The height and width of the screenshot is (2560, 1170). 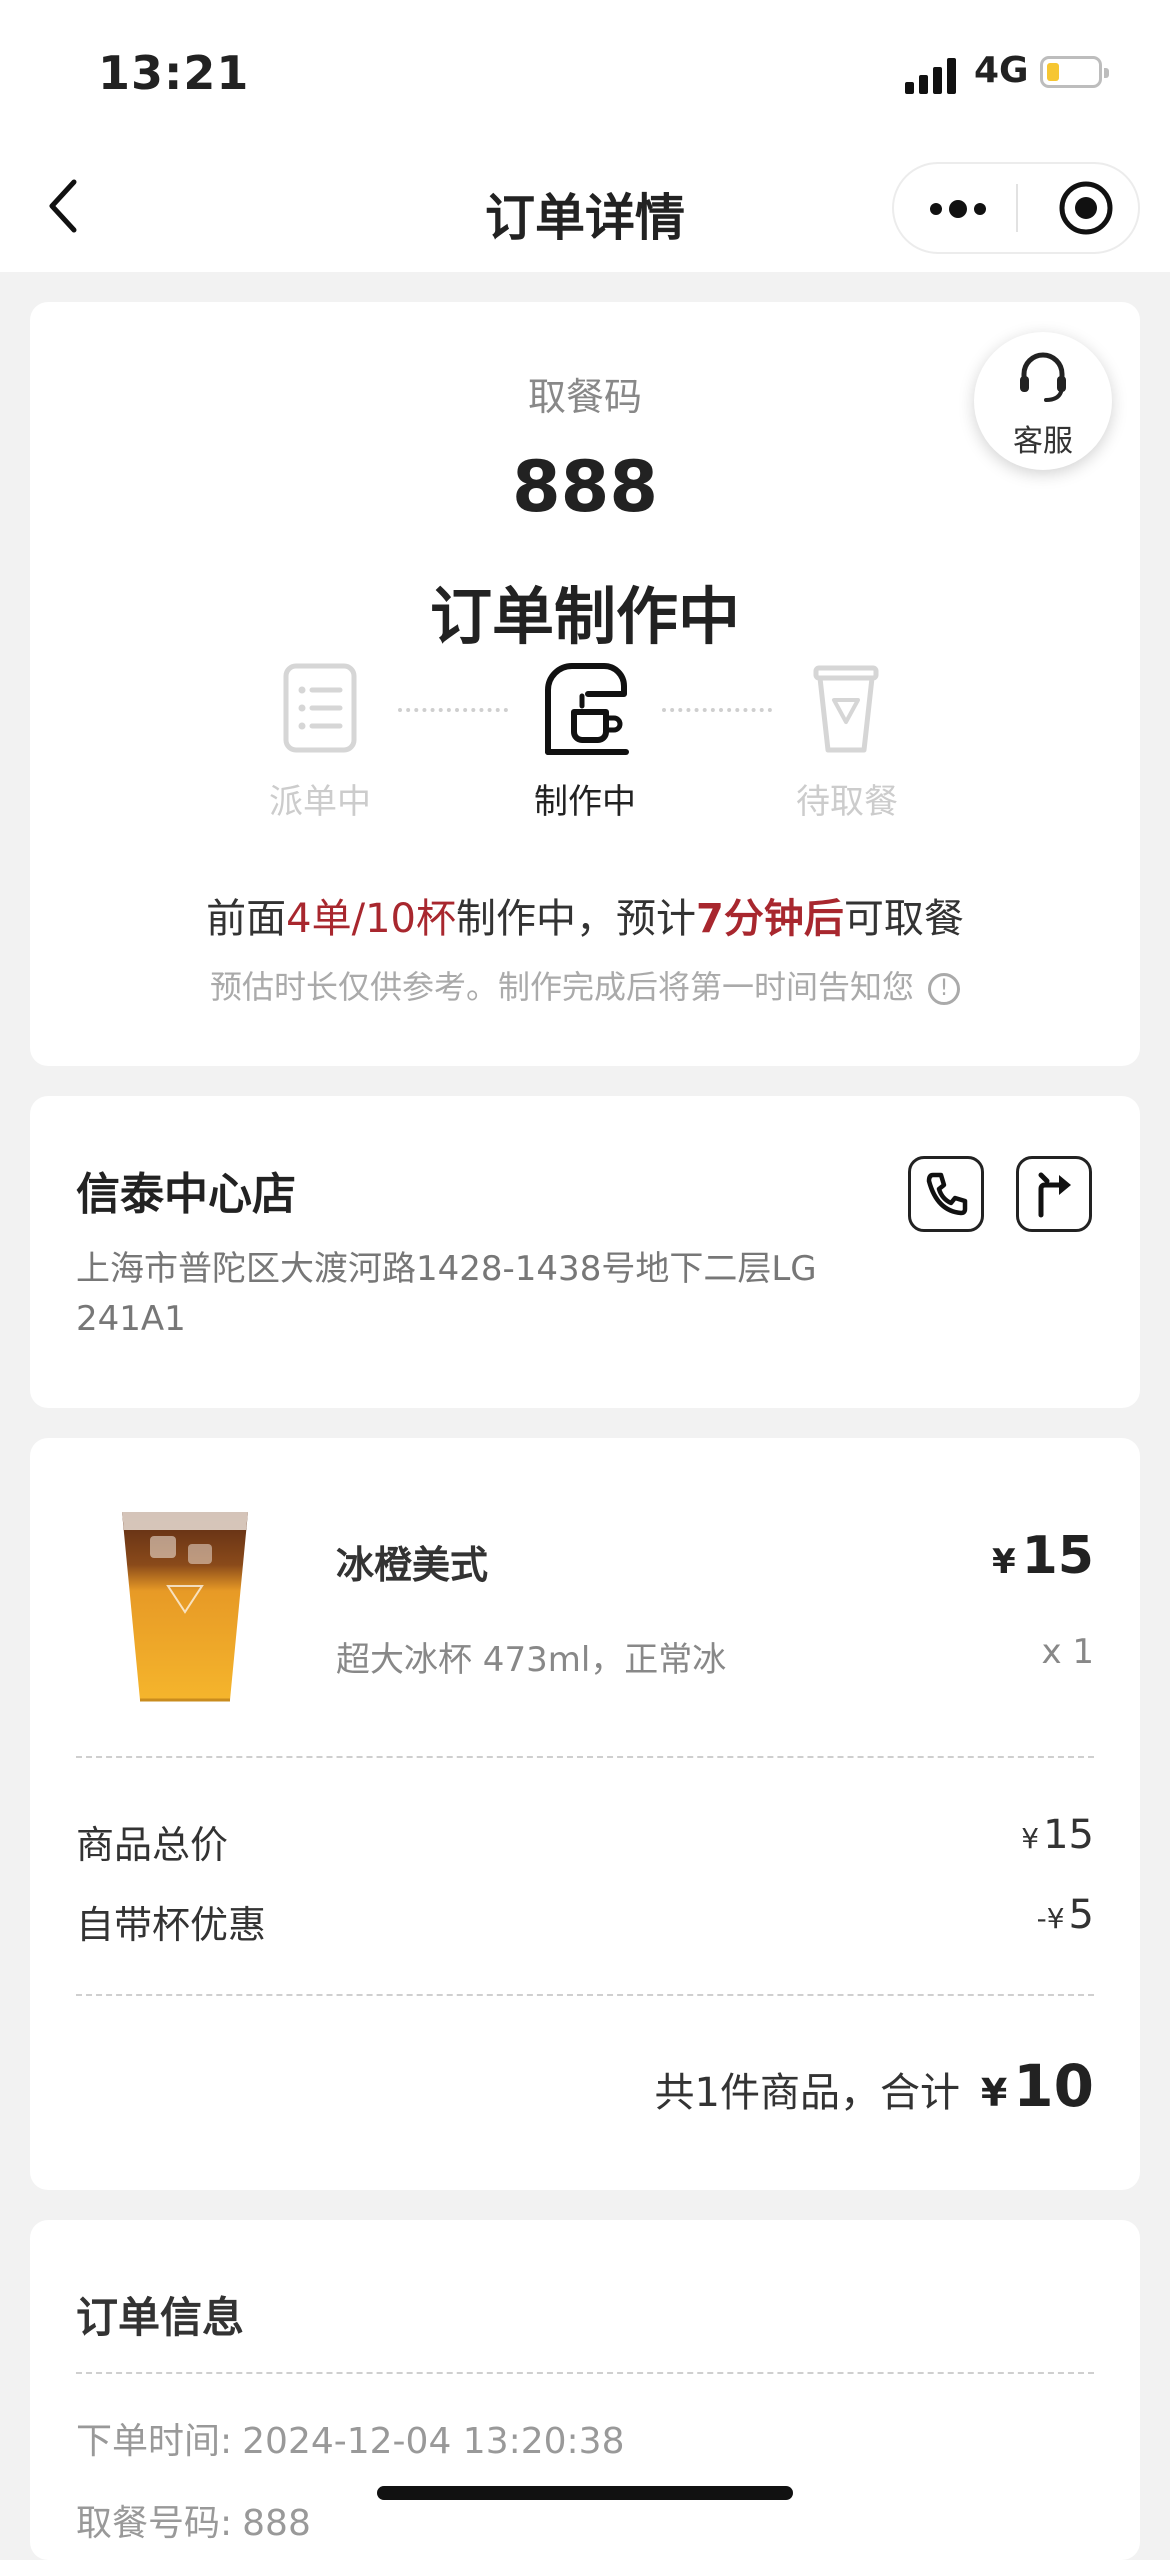 I want to click on more-dots-icon, so click(x=958, y=209).